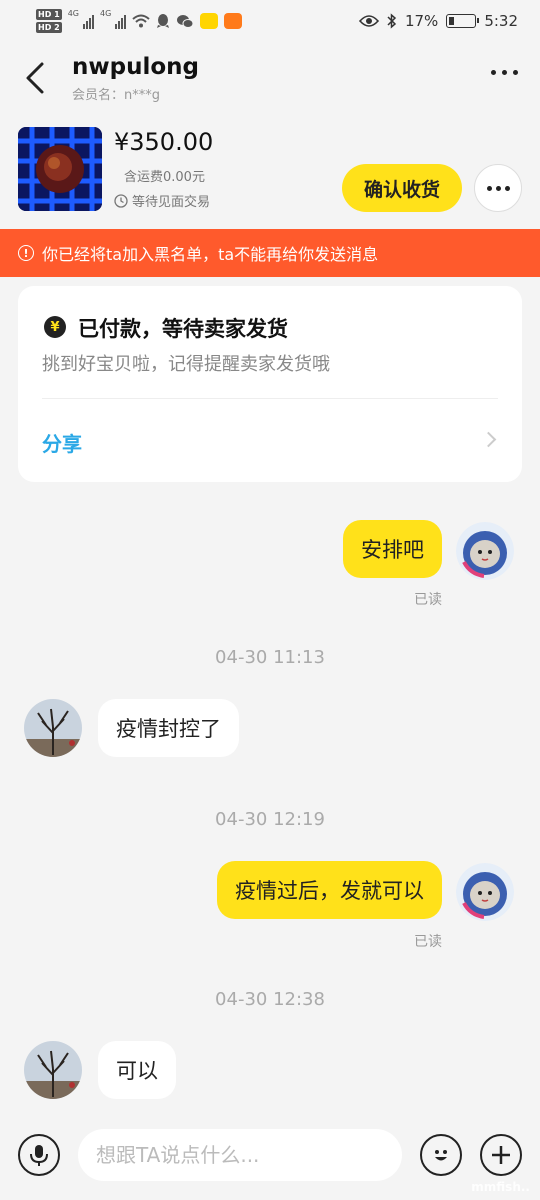 The image size is (540, 1200). I want to click on warning-text: 你已经将ta加入黑名单，ta不能再给你发送消息, so click(210, 254).